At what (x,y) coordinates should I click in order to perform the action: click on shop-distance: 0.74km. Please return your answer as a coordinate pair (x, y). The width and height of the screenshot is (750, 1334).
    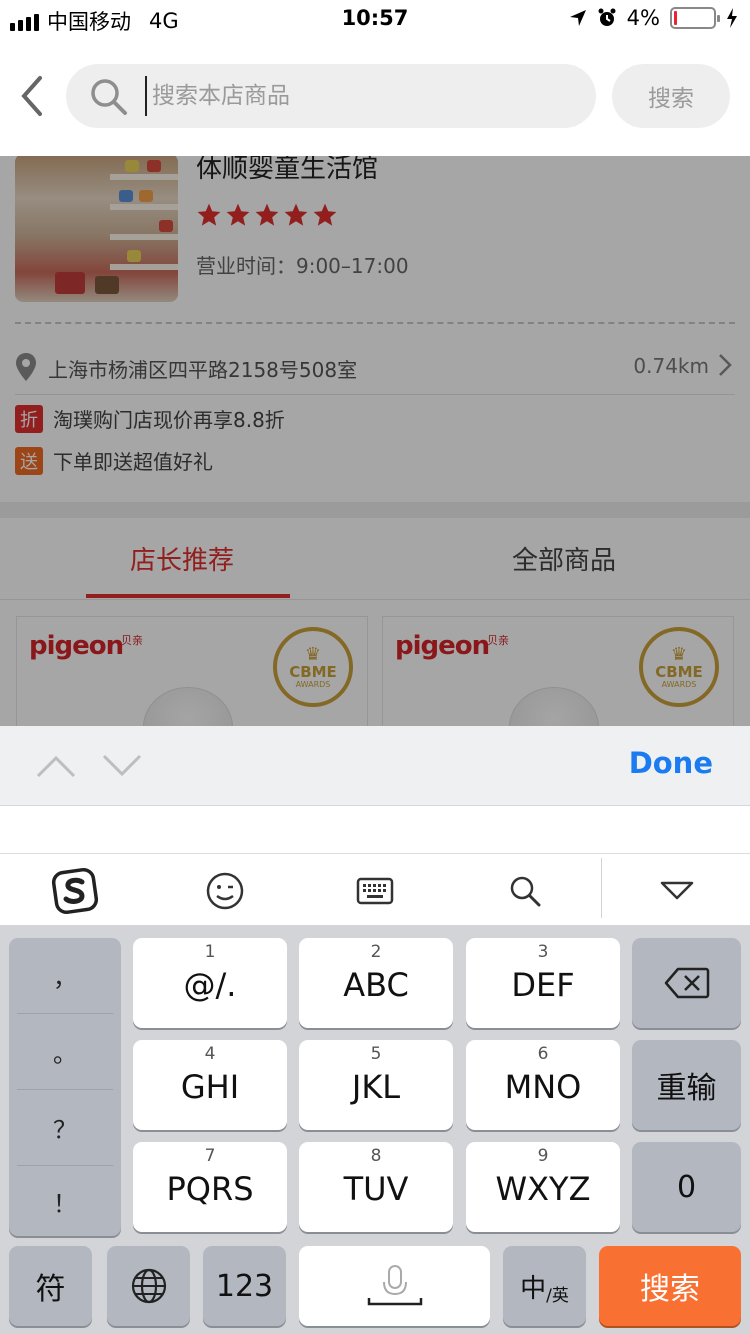
    Looking at the image, I should click on (671, 366).